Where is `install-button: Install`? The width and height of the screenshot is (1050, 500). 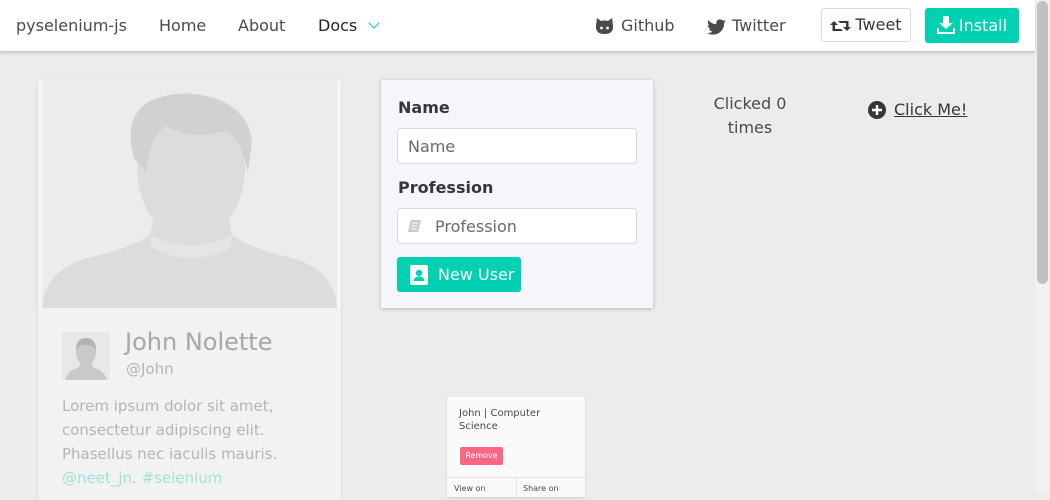 install-button: Install is located at coordinates (972, 25).